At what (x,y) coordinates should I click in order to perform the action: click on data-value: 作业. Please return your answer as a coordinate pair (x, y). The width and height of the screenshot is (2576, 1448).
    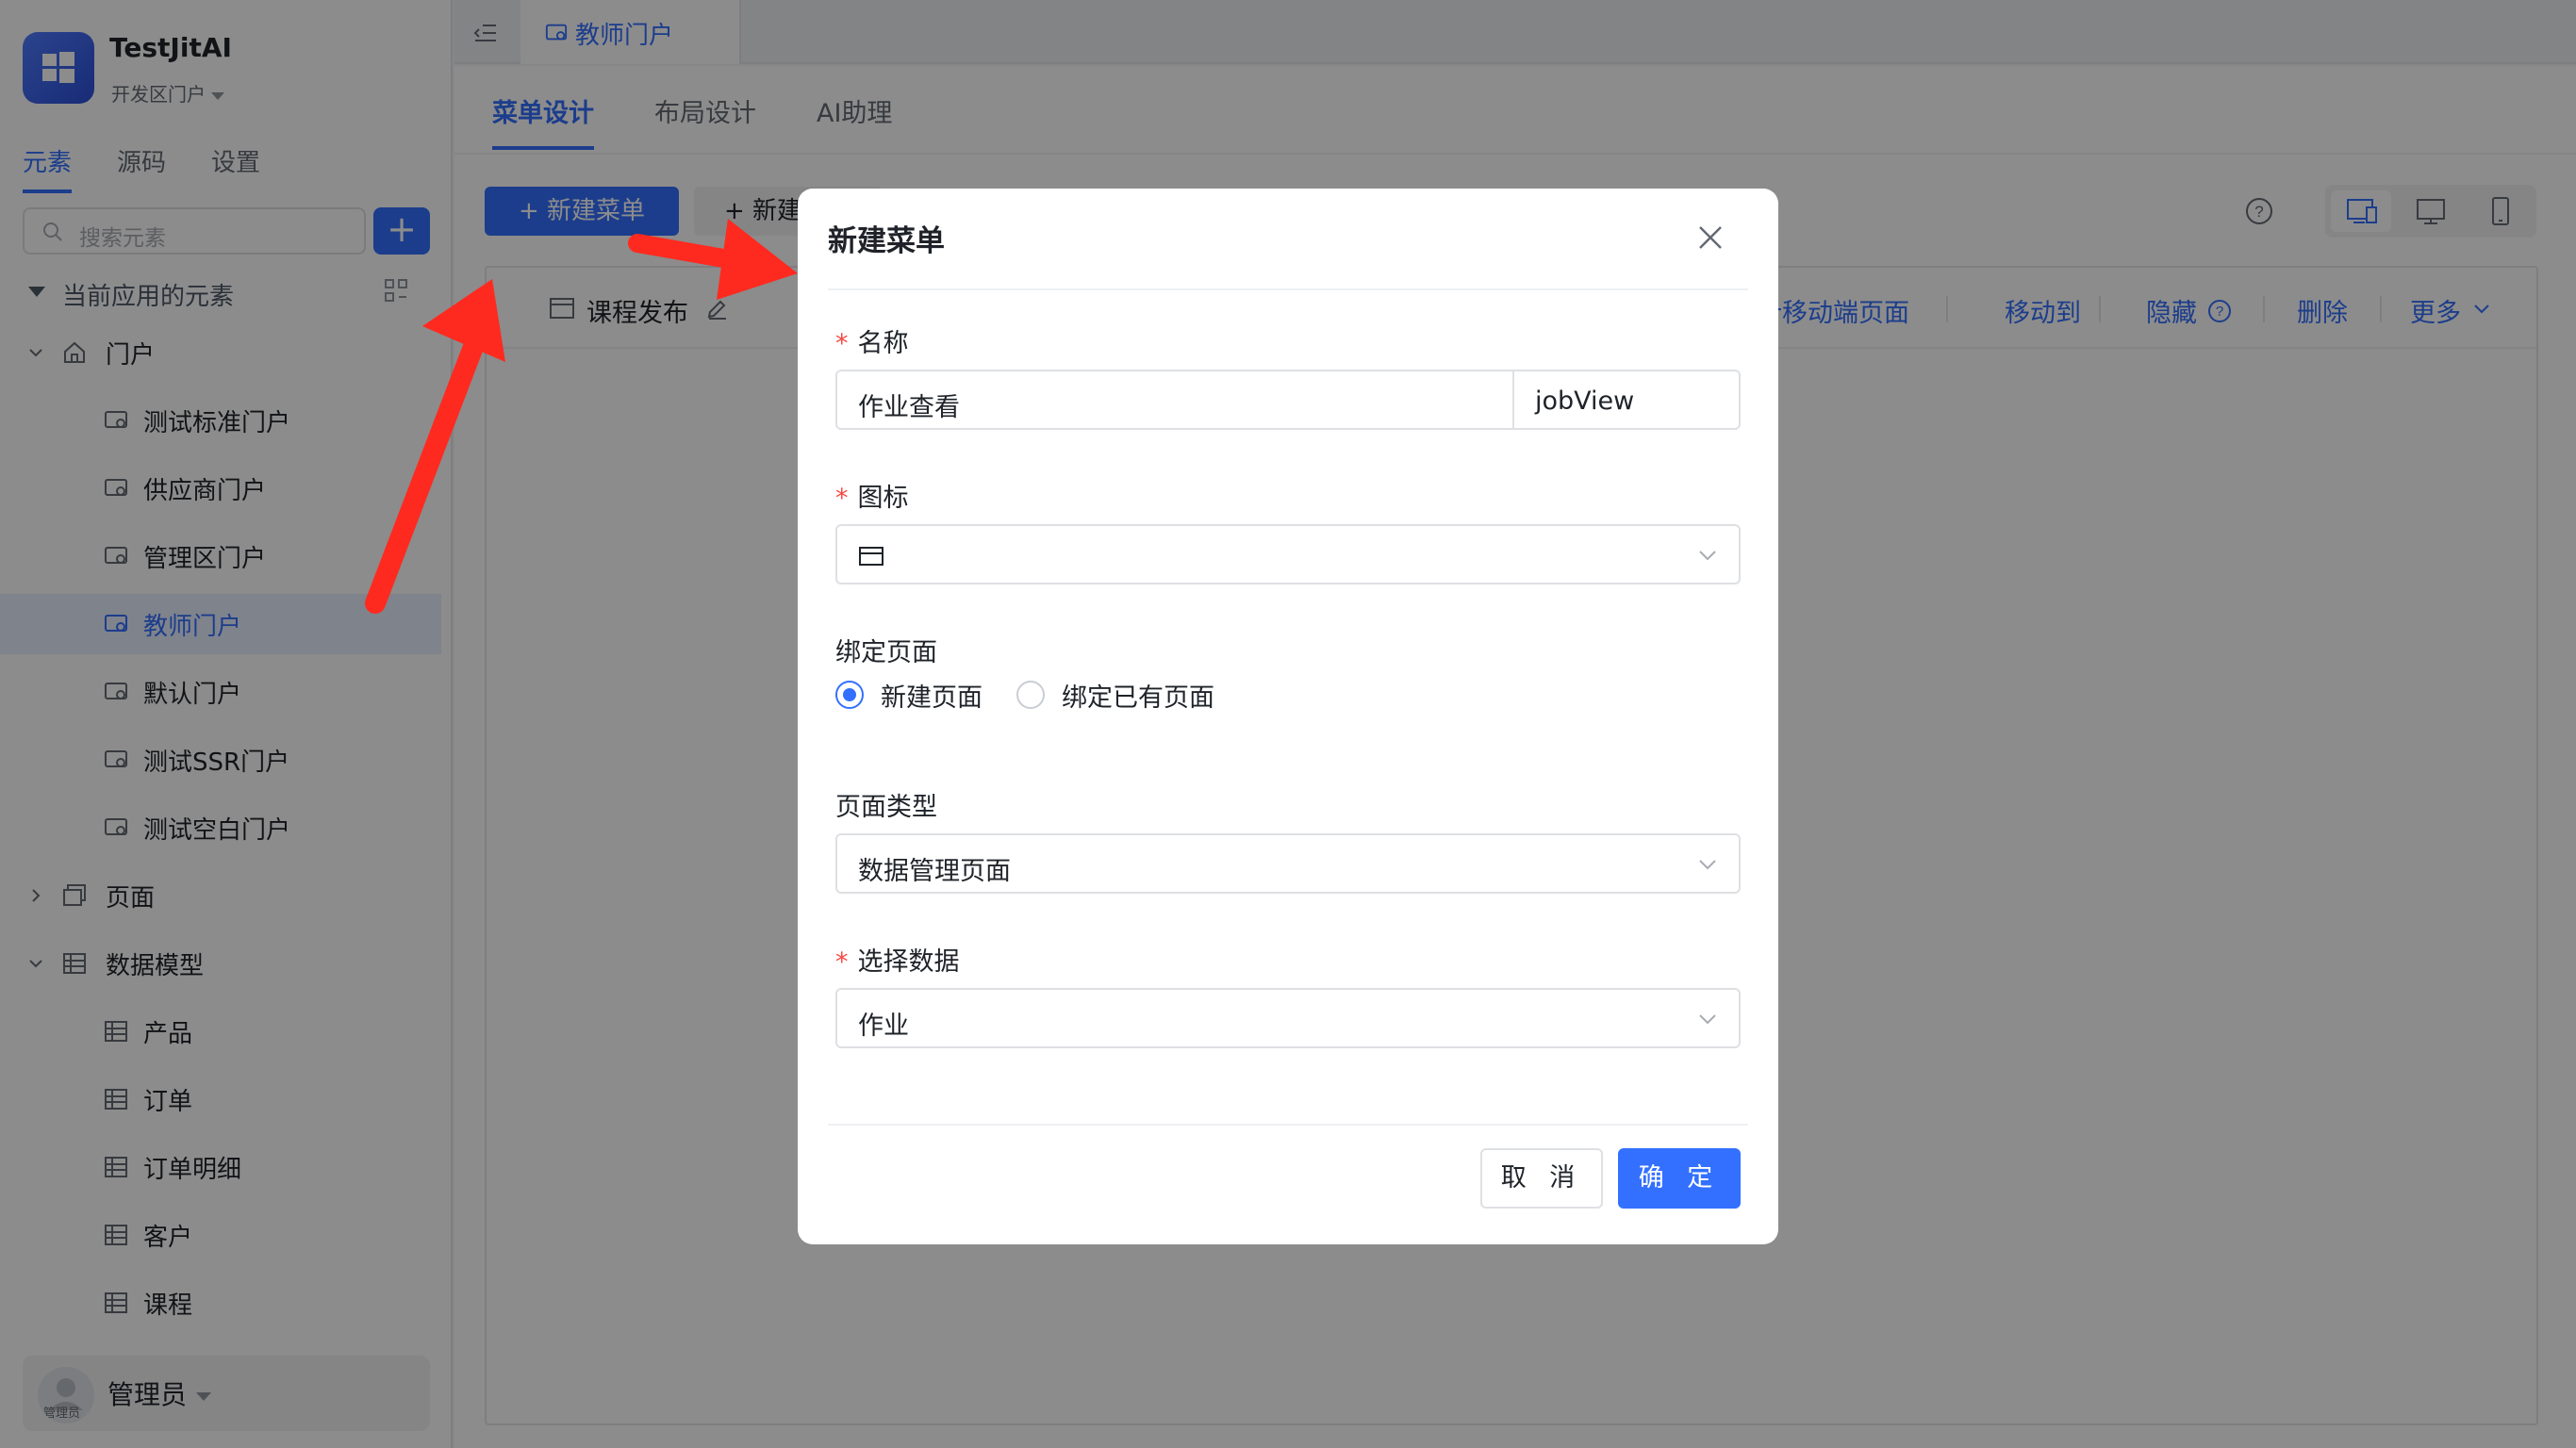
    Looking at the image, I should click on (883, 1026).